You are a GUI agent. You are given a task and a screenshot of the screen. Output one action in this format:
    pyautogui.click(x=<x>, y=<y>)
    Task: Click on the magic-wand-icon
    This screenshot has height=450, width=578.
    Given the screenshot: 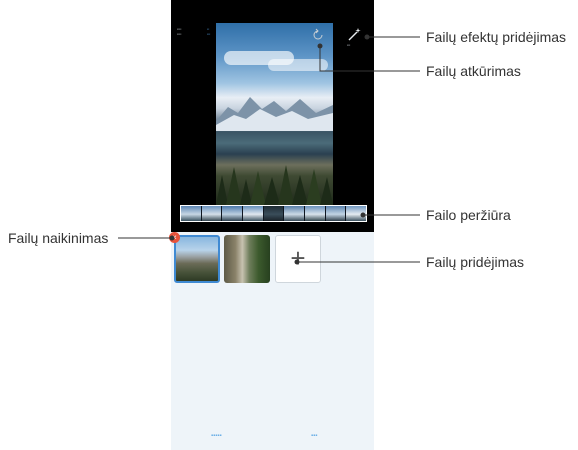 What is the action you would take?
    pyautogui.click(x=354, y=35)
    